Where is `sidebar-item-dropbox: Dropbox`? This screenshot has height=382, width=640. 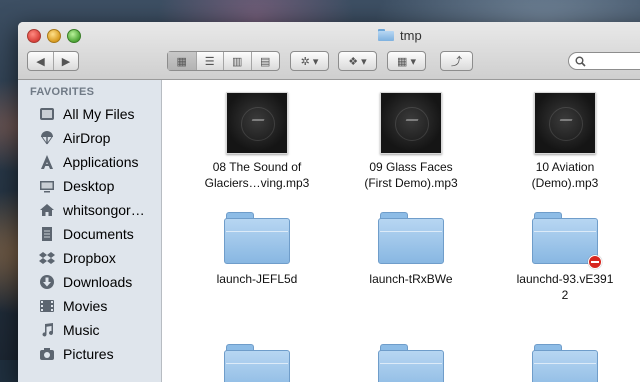
sidebar-item-dropbox: Dropbox is located at coordinates (89, 258).